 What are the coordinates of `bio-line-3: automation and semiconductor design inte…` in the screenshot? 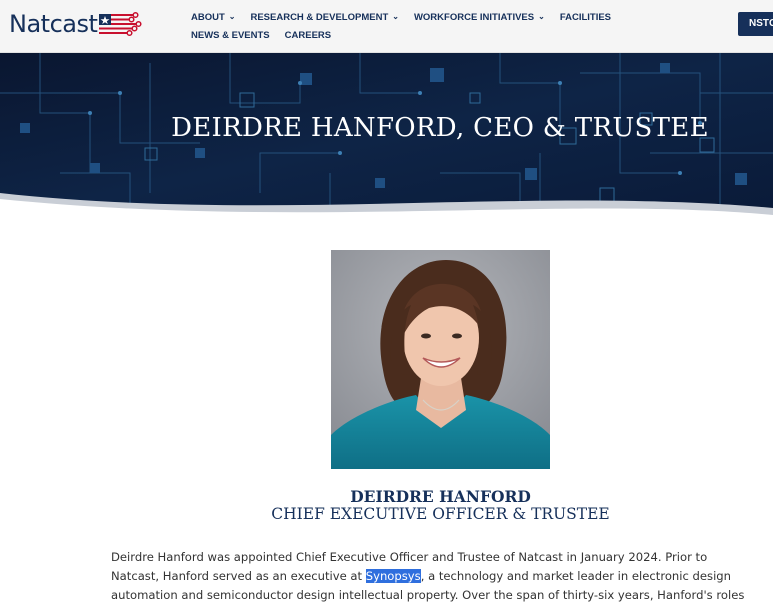 It's located at (428, 595).